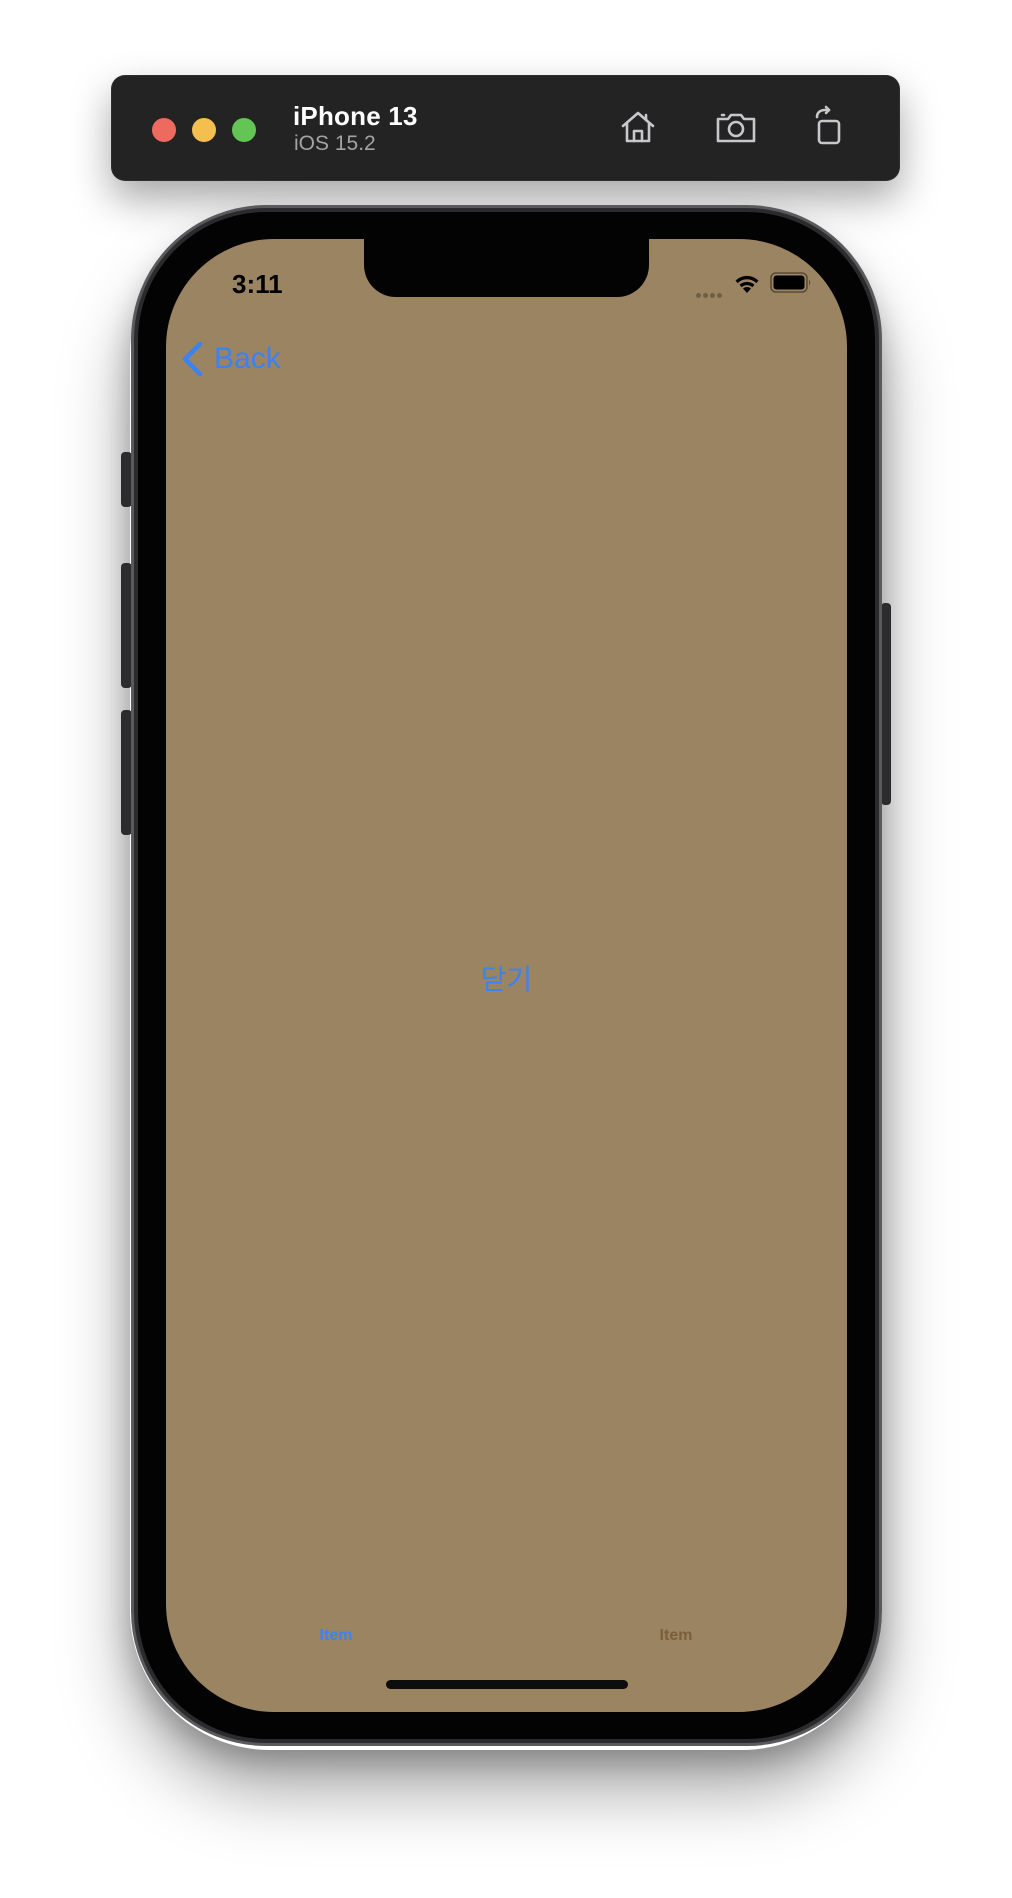  I want to click on signal-dots-icon, so click(712, 291).